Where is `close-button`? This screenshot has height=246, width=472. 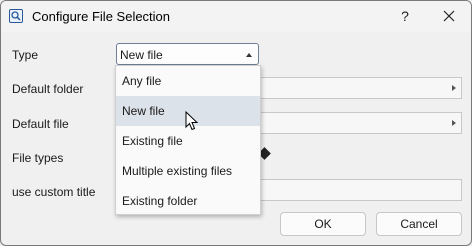
close-button is located at coordinates (449, 16).